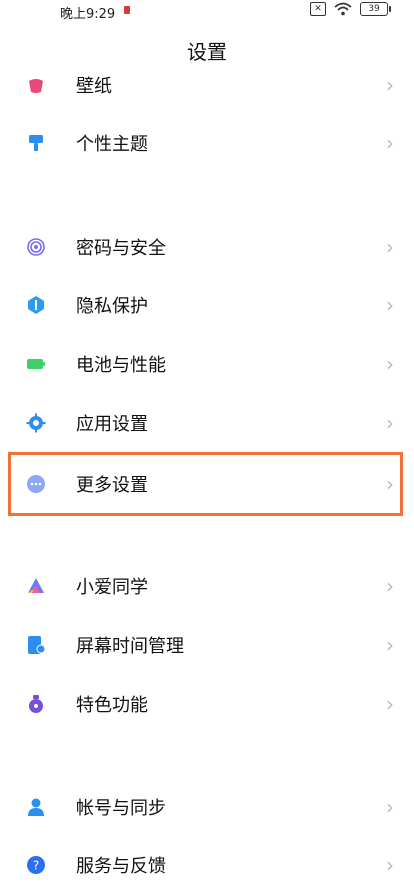 Image resolution: width=414 pixels, height=894 pixels. Describe the element at coordinates (207, 305) in the screenshot. I see `settings-item-privacy: 隐私保护 ›` at that location.